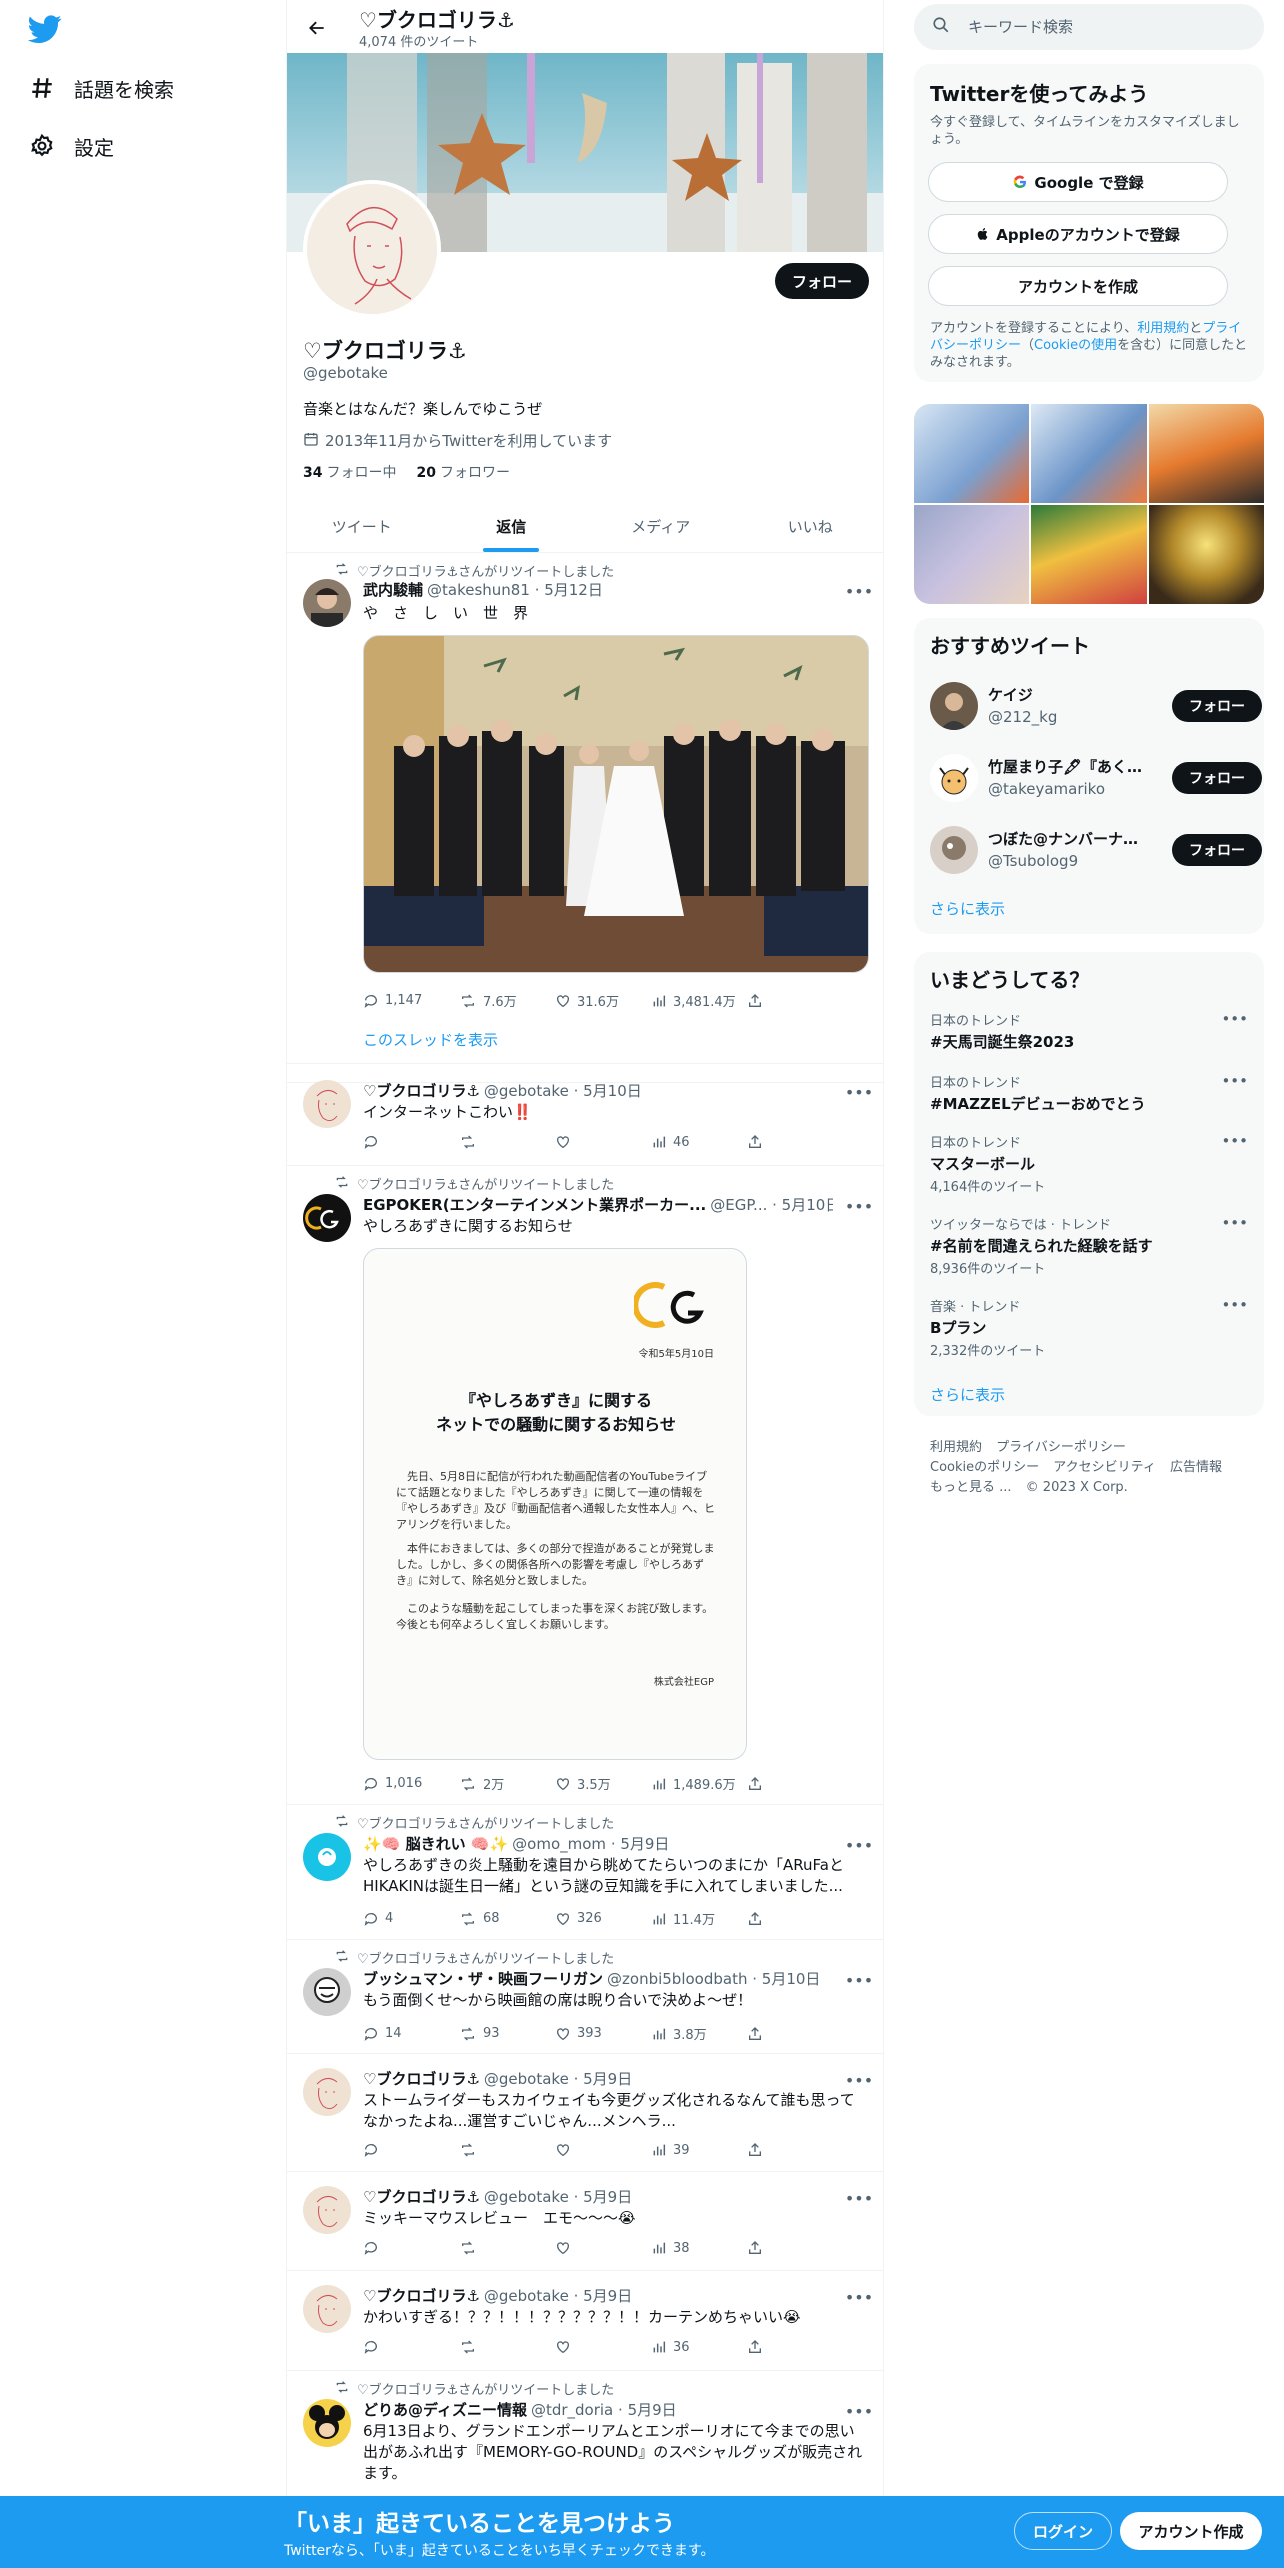 This screenshot has width=1284, height=2568. I want to click on views-button: 11.4万, so click(699, 1918).